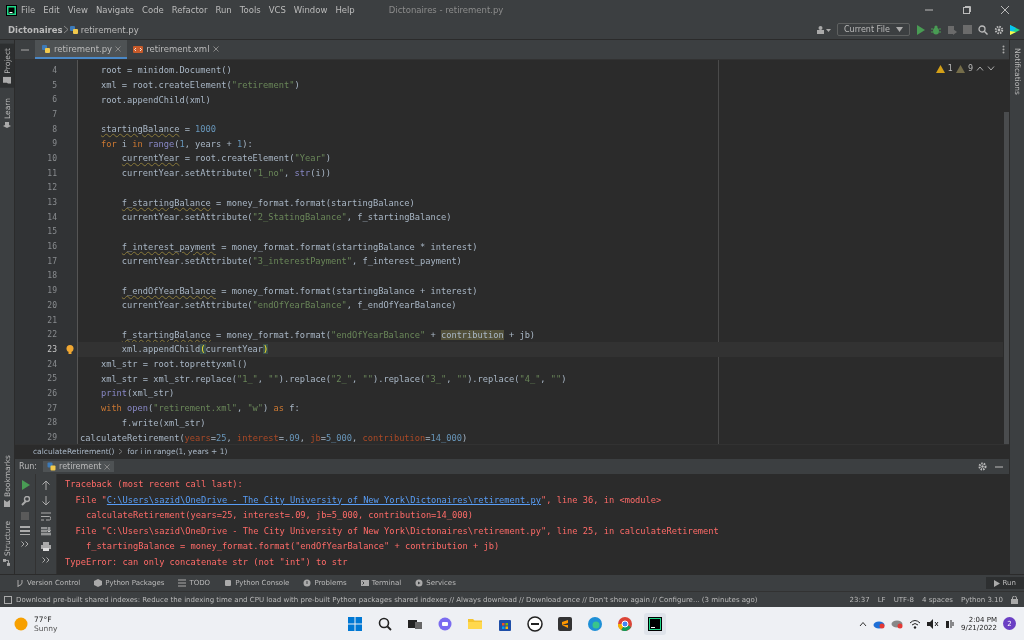 The width and height of the screenshot is (1024, 640). Describe the element at coordinates (226, 173) in the screenshot. I see `code-line: currentYear.setAttribute("1_no", str(i))` at that location.